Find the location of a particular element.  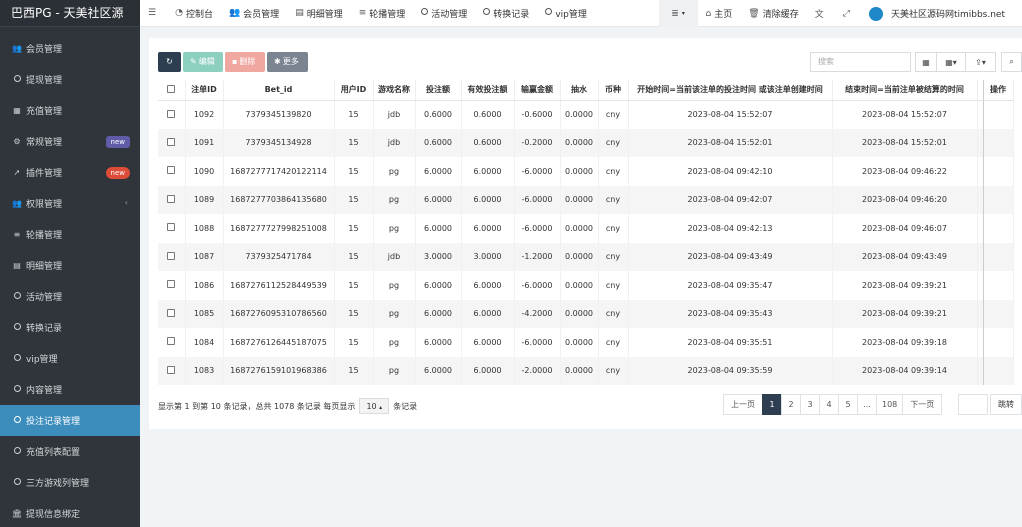

advanced-search-button: ⌕ is located at coordinates (1011, 62).